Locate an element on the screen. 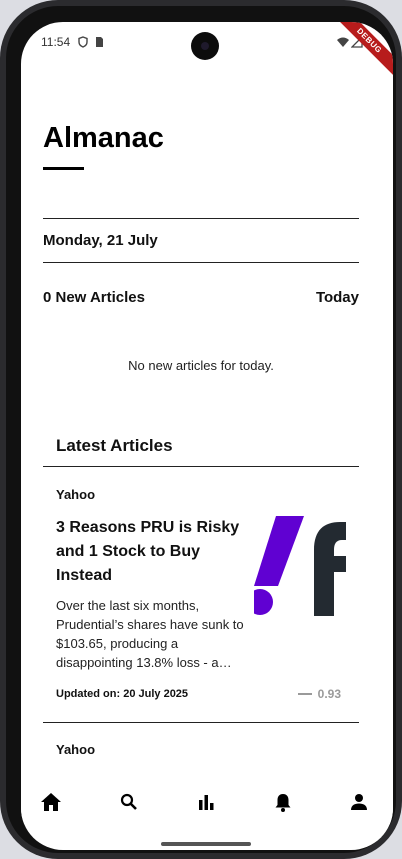 This screenshot has width=402, height=859. page-title: Almanac is located at coordinates (103, 138).